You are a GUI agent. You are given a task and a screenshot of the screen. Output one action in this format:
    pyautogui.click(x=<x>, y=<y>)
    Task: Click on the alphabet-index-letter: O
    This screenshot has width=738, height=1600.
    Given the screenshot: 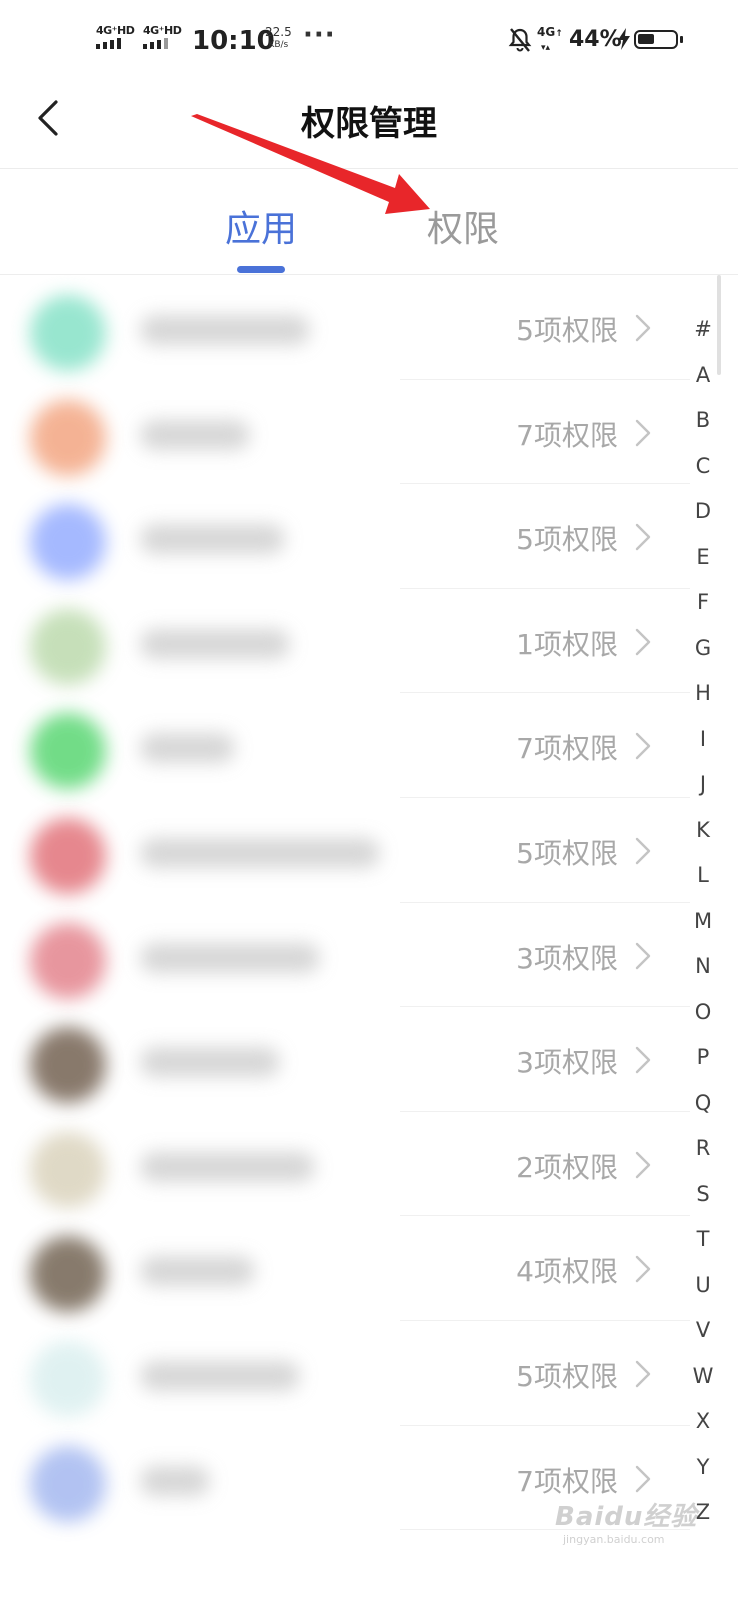 What is the action you would take?
    pyautogui.click(x=703, y=1013)
    